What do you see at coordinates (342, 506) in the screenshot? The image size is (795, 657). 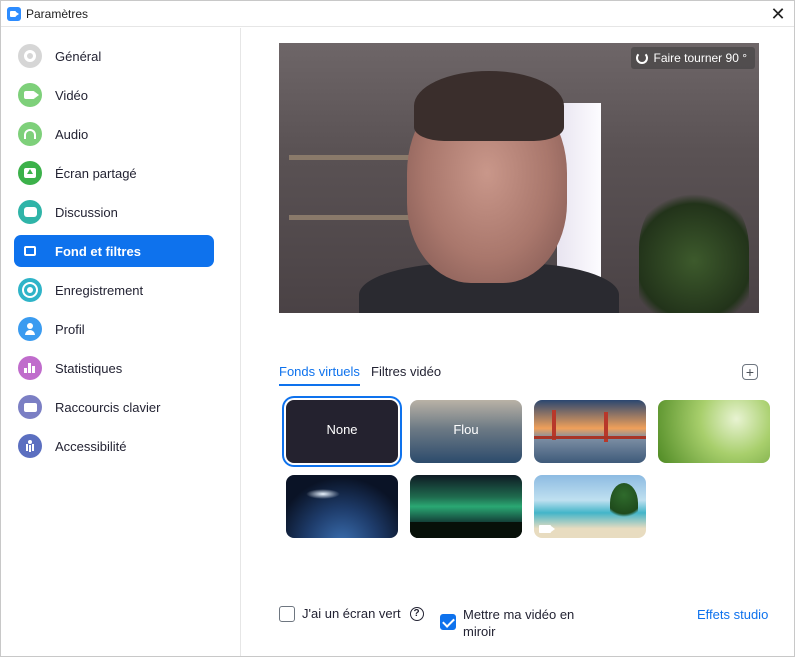 I see `background-tile-earth` at bounding box center [342, 506].